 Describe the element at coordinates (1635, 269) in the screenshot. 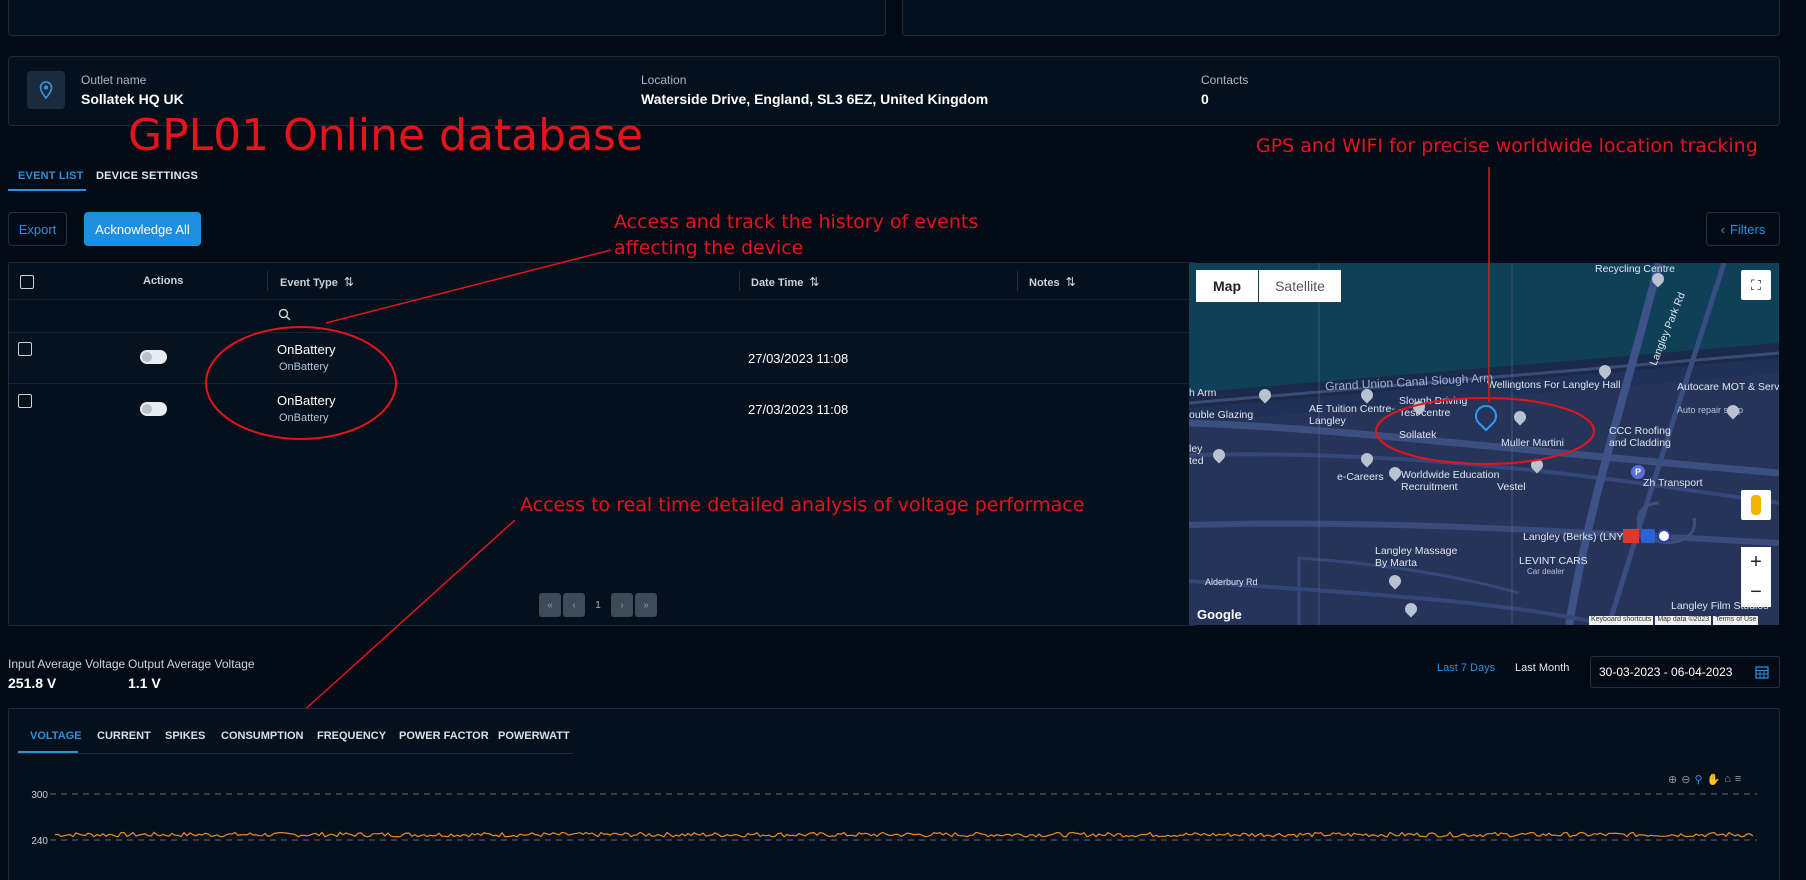

I see `map-label: Recycling Centre` at that location.